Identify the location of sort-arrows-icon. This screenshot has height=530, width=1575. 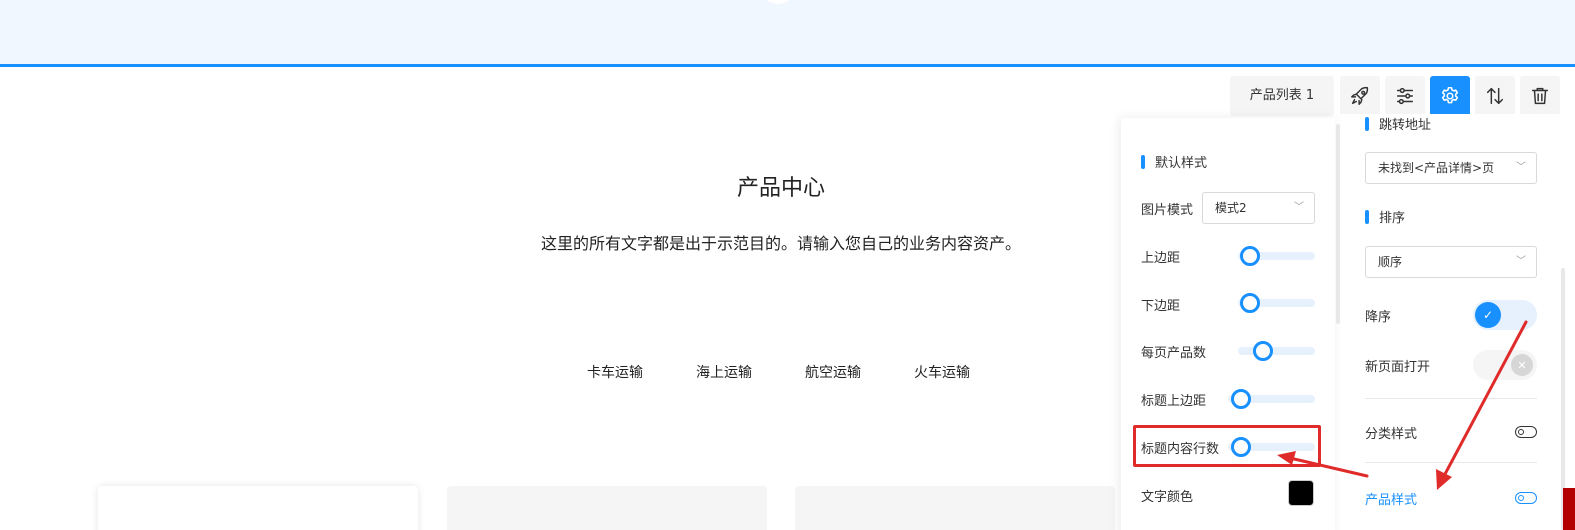
(1495, 96).